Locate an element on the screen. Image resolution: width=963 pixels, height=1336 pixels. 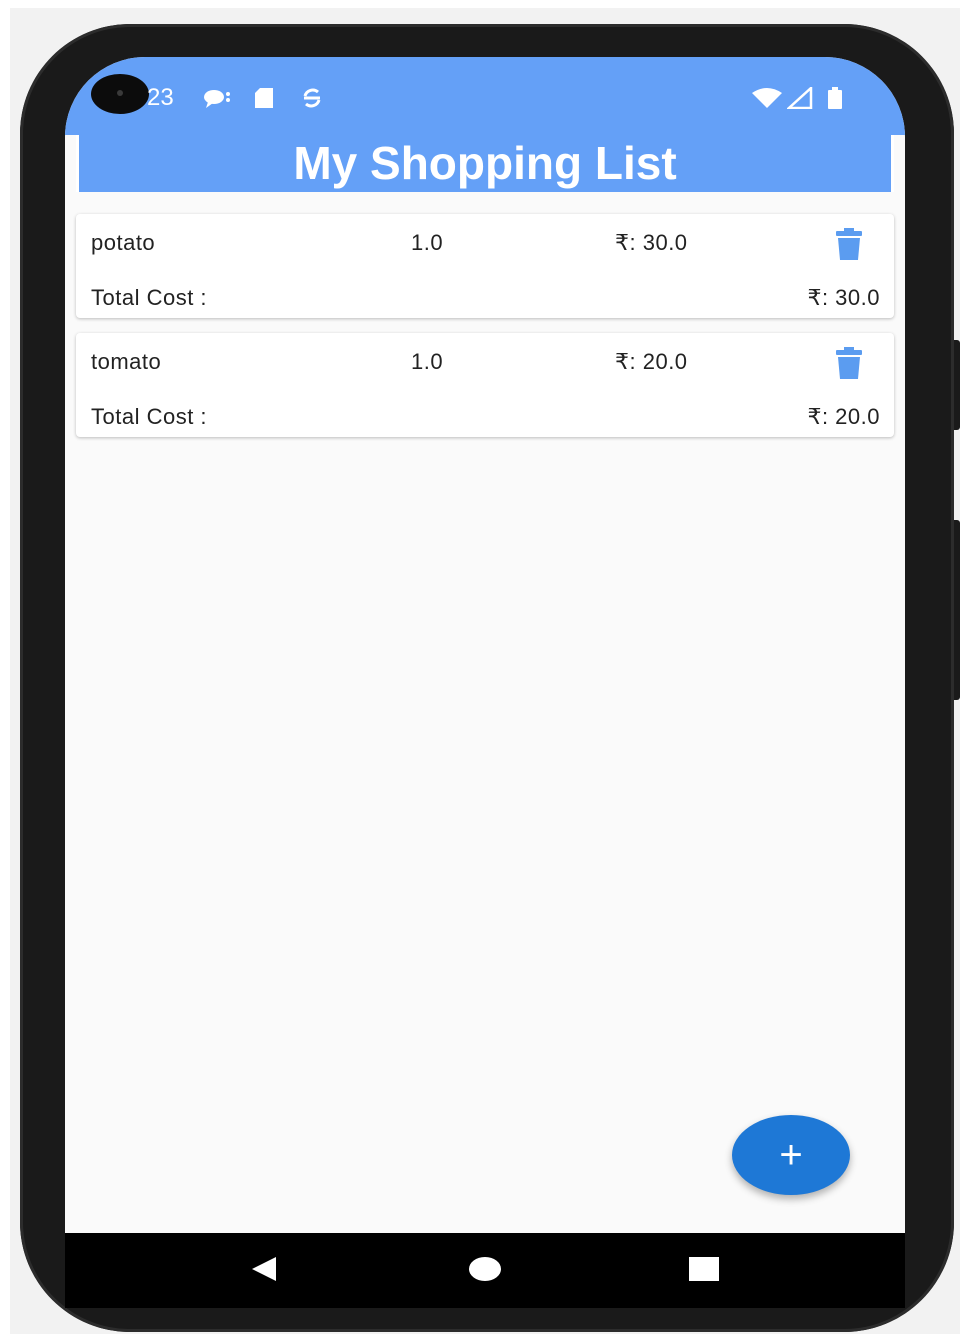
app-bar: My Shopping List is located at coordinates (485, 163).